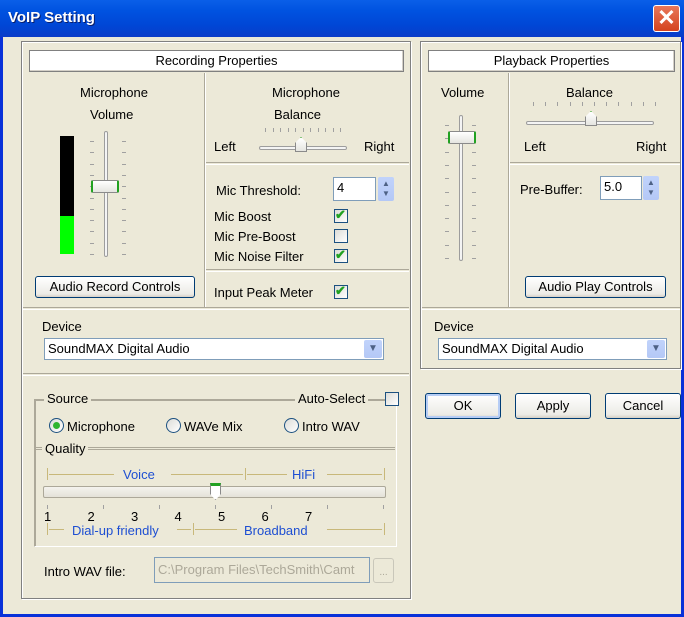  I want to click on apply-button: Apply, so click(553, 406).